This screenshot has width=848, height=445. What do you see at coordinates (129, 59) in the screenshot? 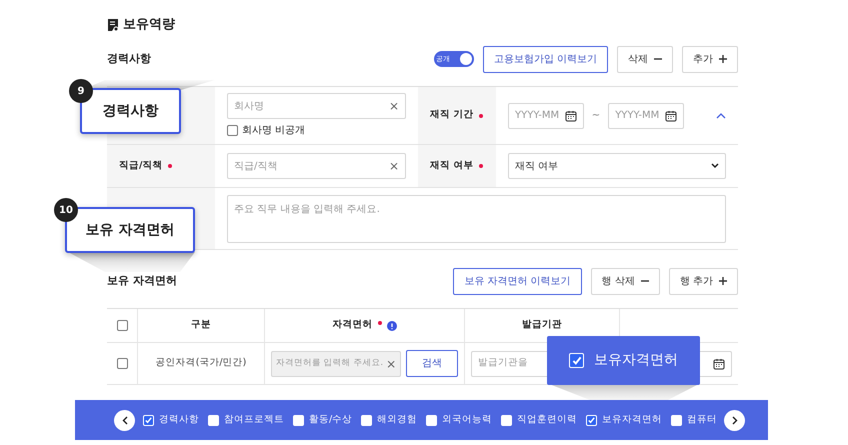
I see `section-heading: 경력사항` at bounding box center [129, 59].